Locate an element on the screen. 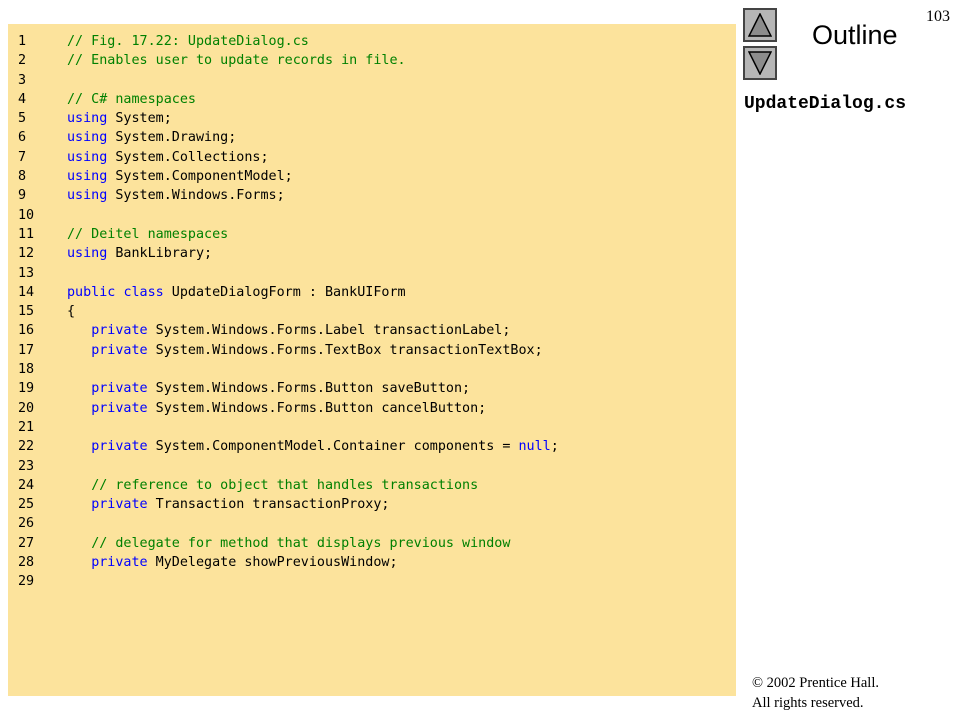  line-number: 24 is located at coordinates (26, 485).